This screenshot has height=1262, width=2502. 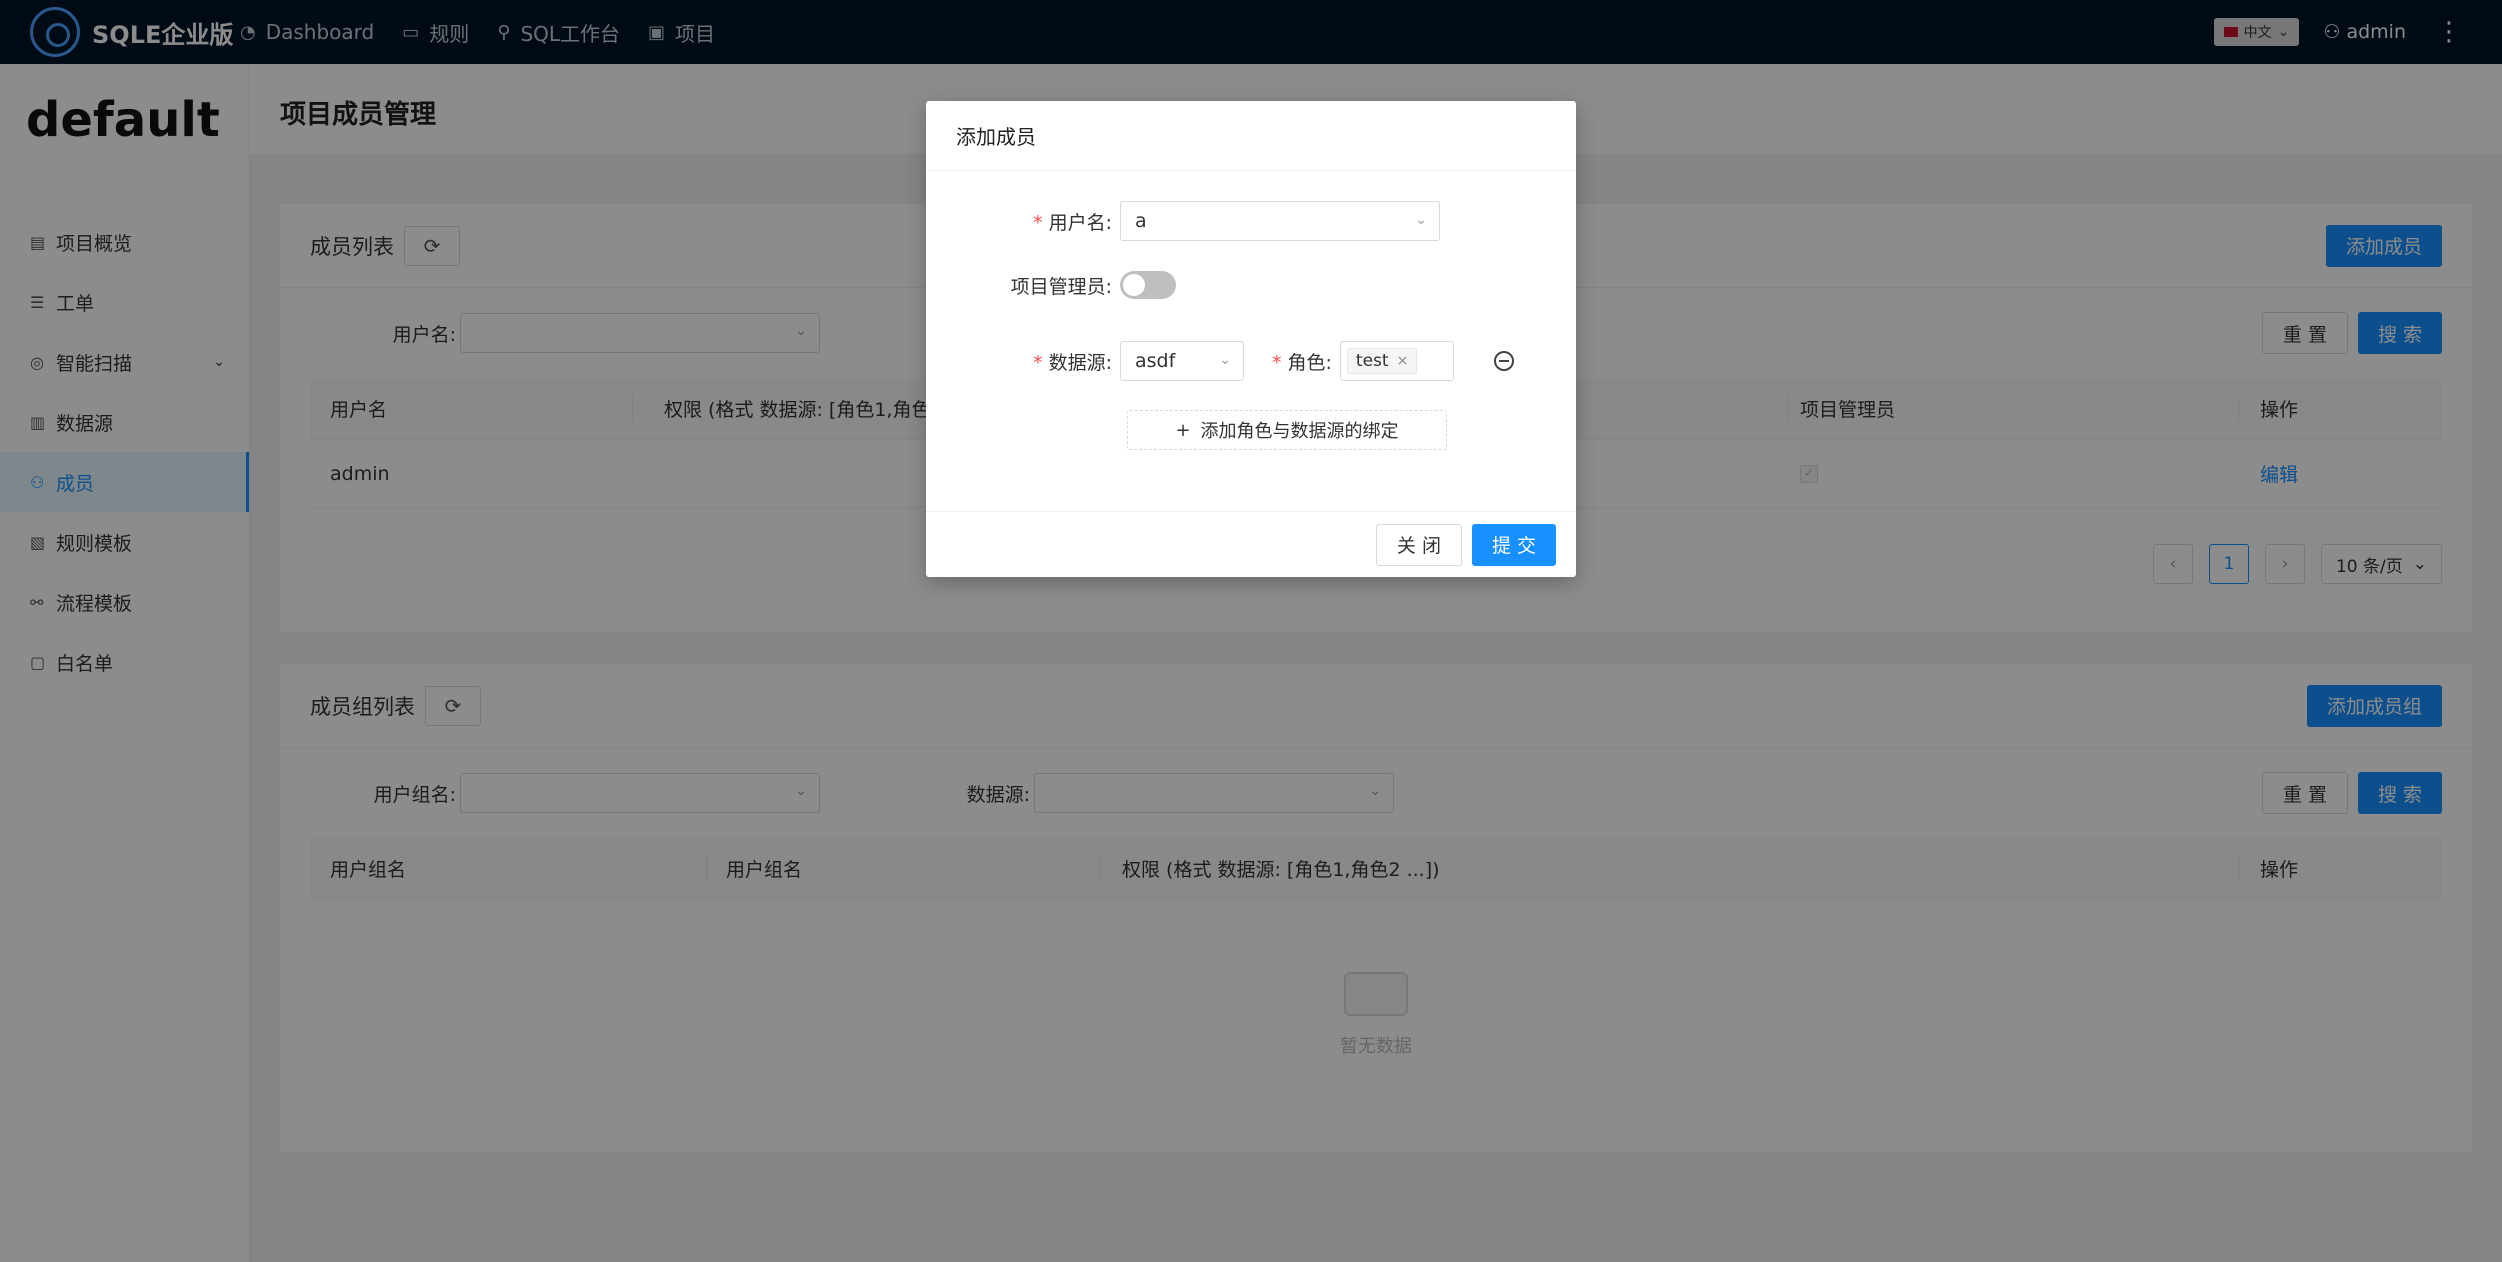 I want to click on username-label: 用户名:, so click(x=1080, y=222).